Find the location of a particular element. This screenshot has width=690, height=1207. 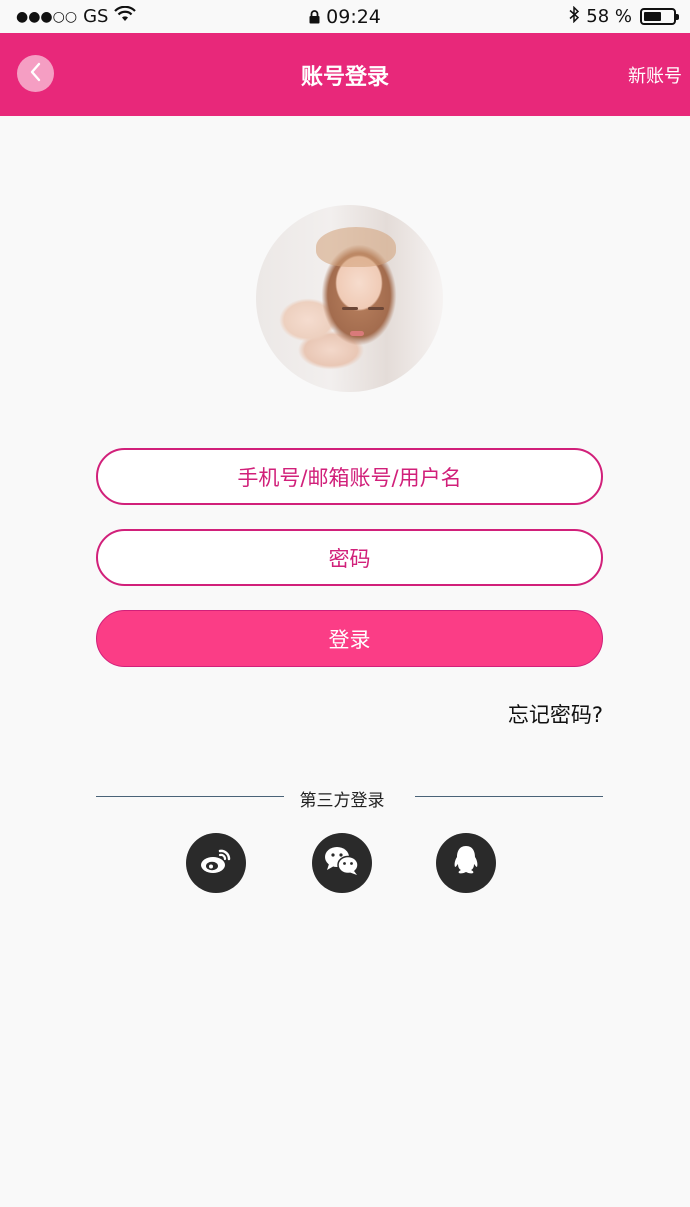

nav-header: 账号登录 新账号 is located at coordinates (345, 74).